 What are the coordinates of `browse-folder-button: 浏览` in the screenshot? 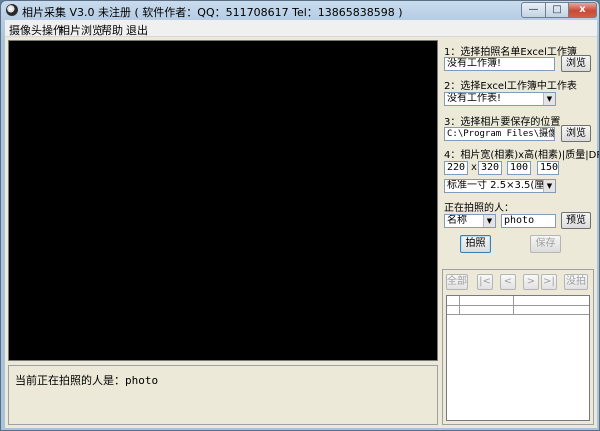 It's located at (576, 133).